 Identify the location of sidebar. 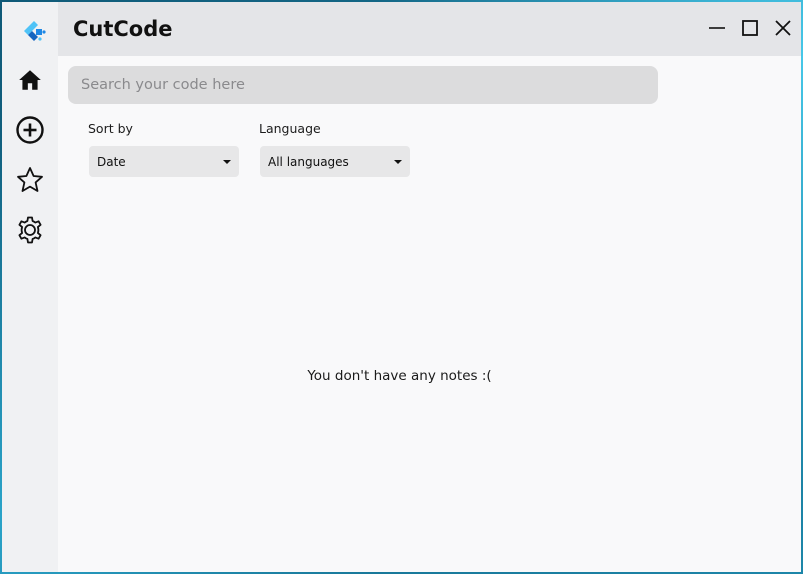
(30, 287).